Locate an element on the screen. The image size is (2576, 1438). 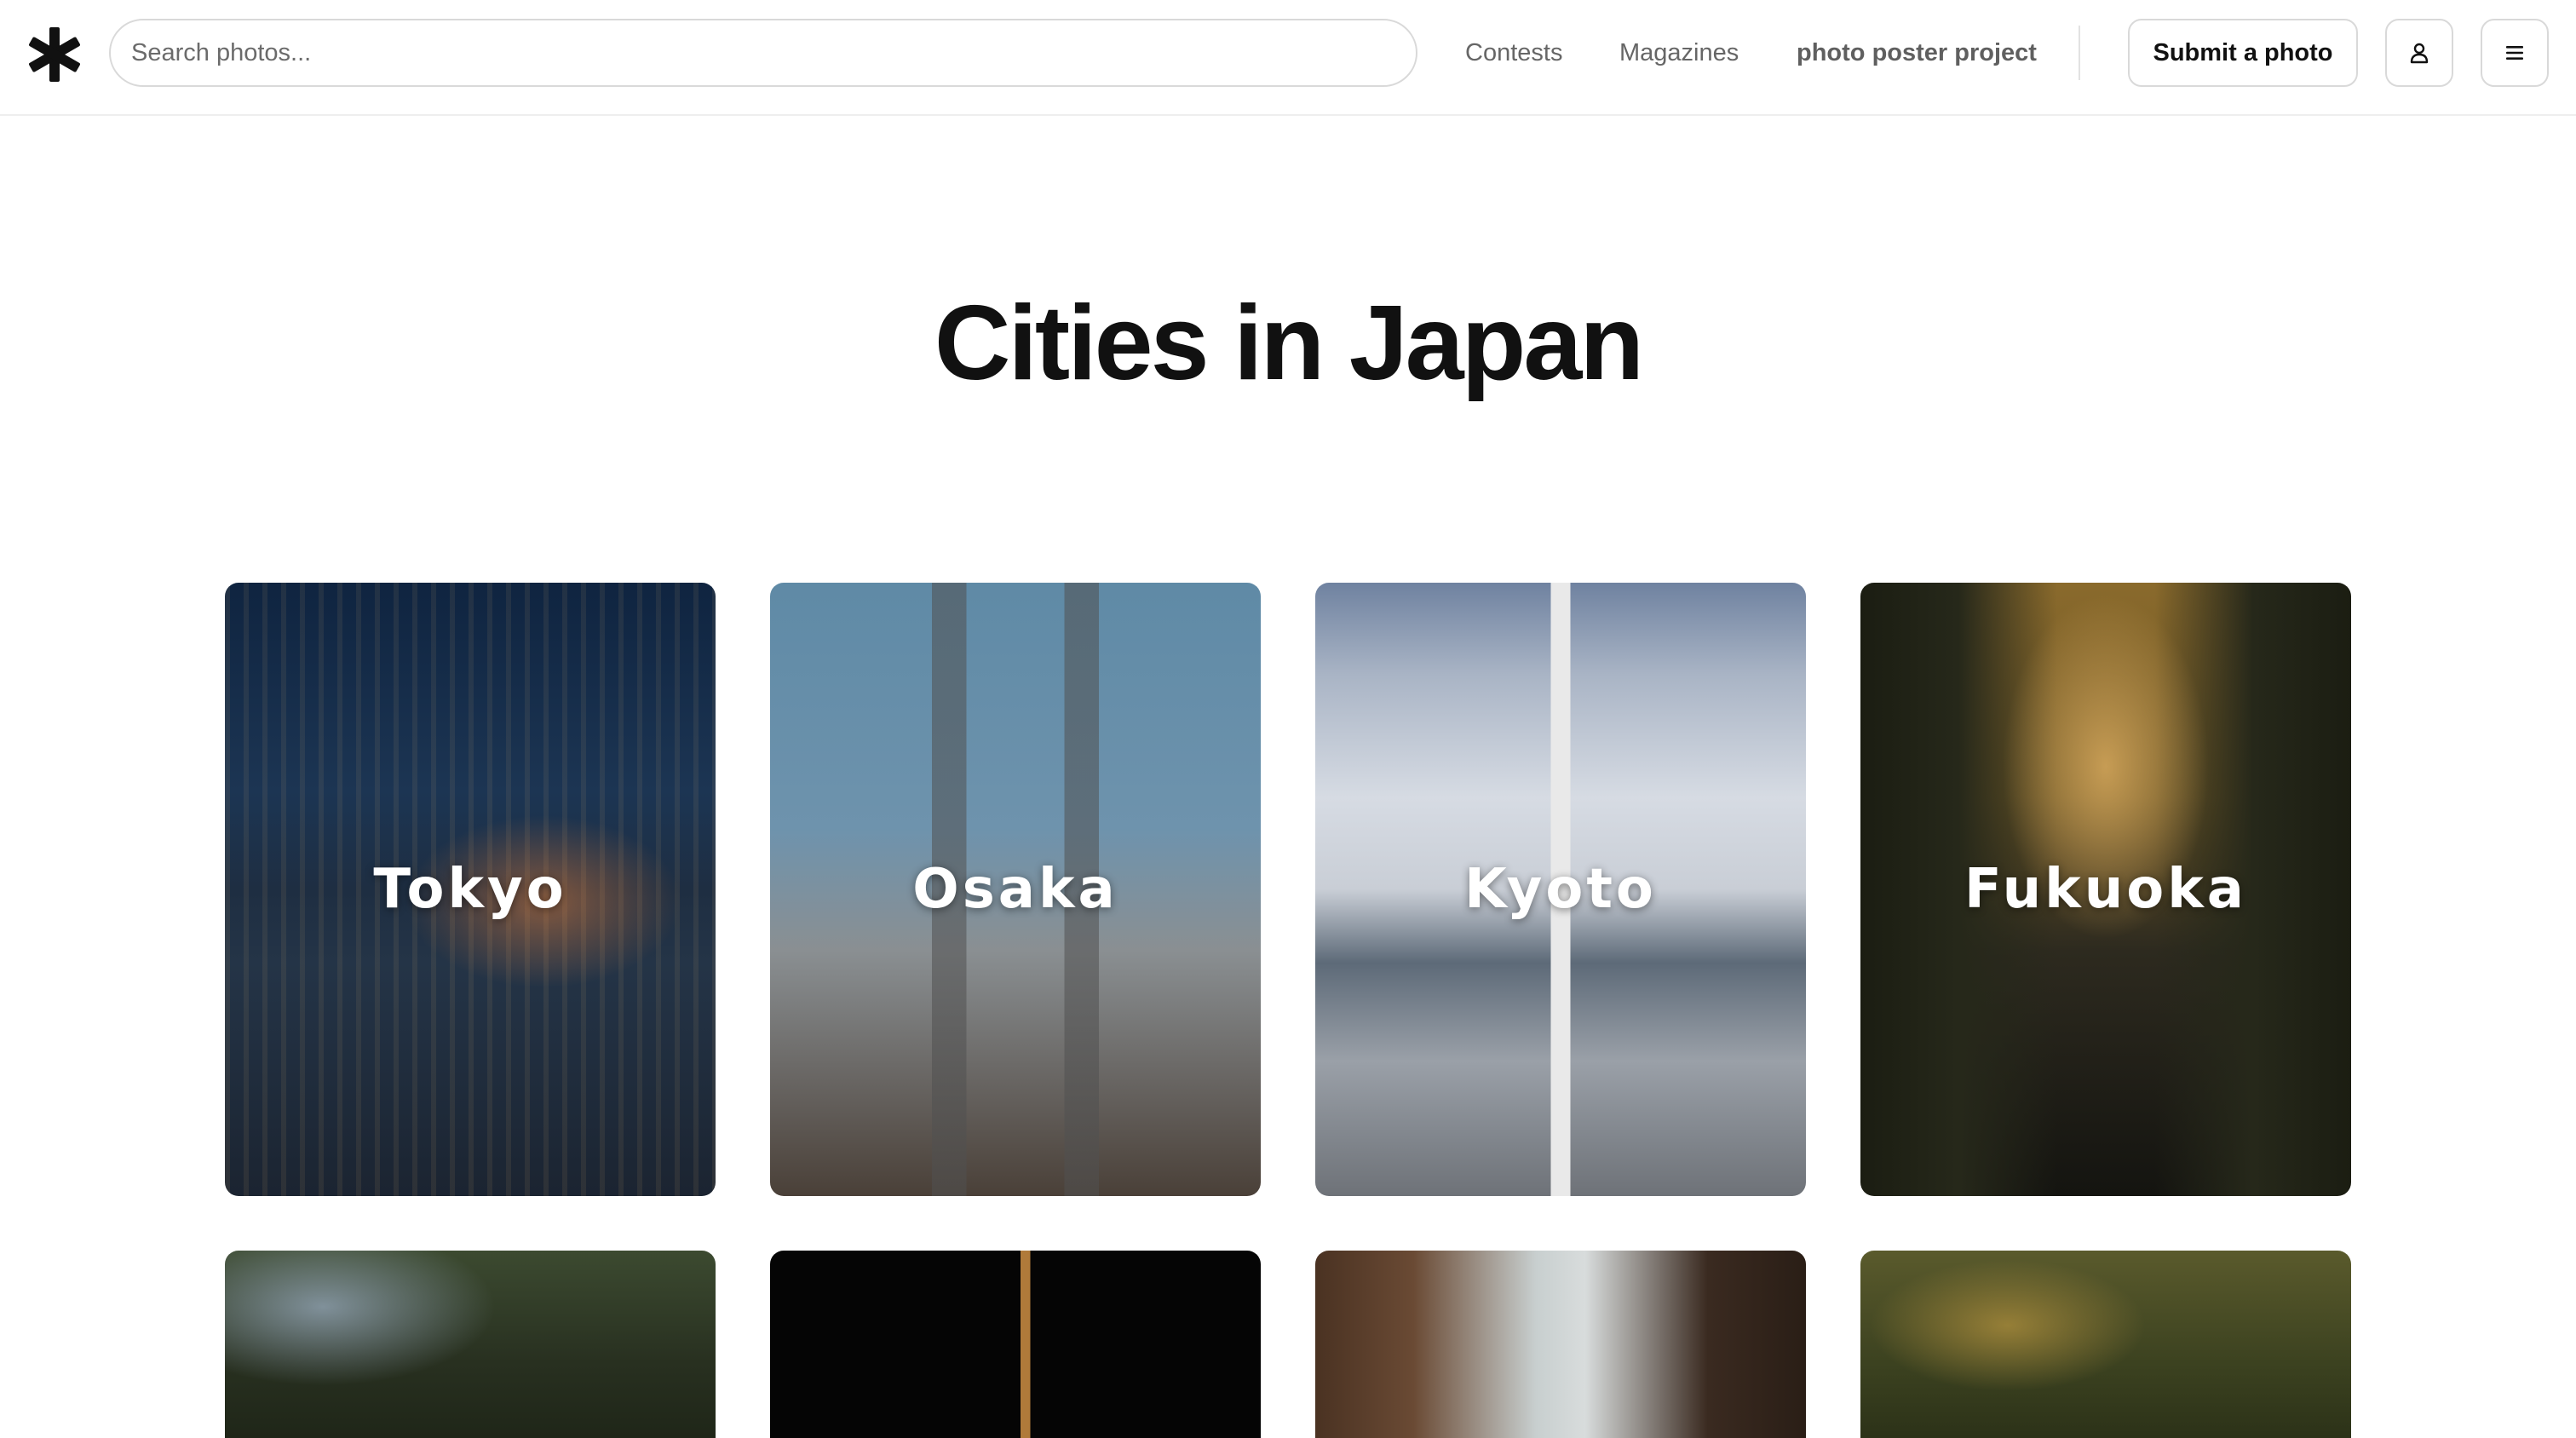
asterisk-logo-icon is located at coordinates (55, 54).